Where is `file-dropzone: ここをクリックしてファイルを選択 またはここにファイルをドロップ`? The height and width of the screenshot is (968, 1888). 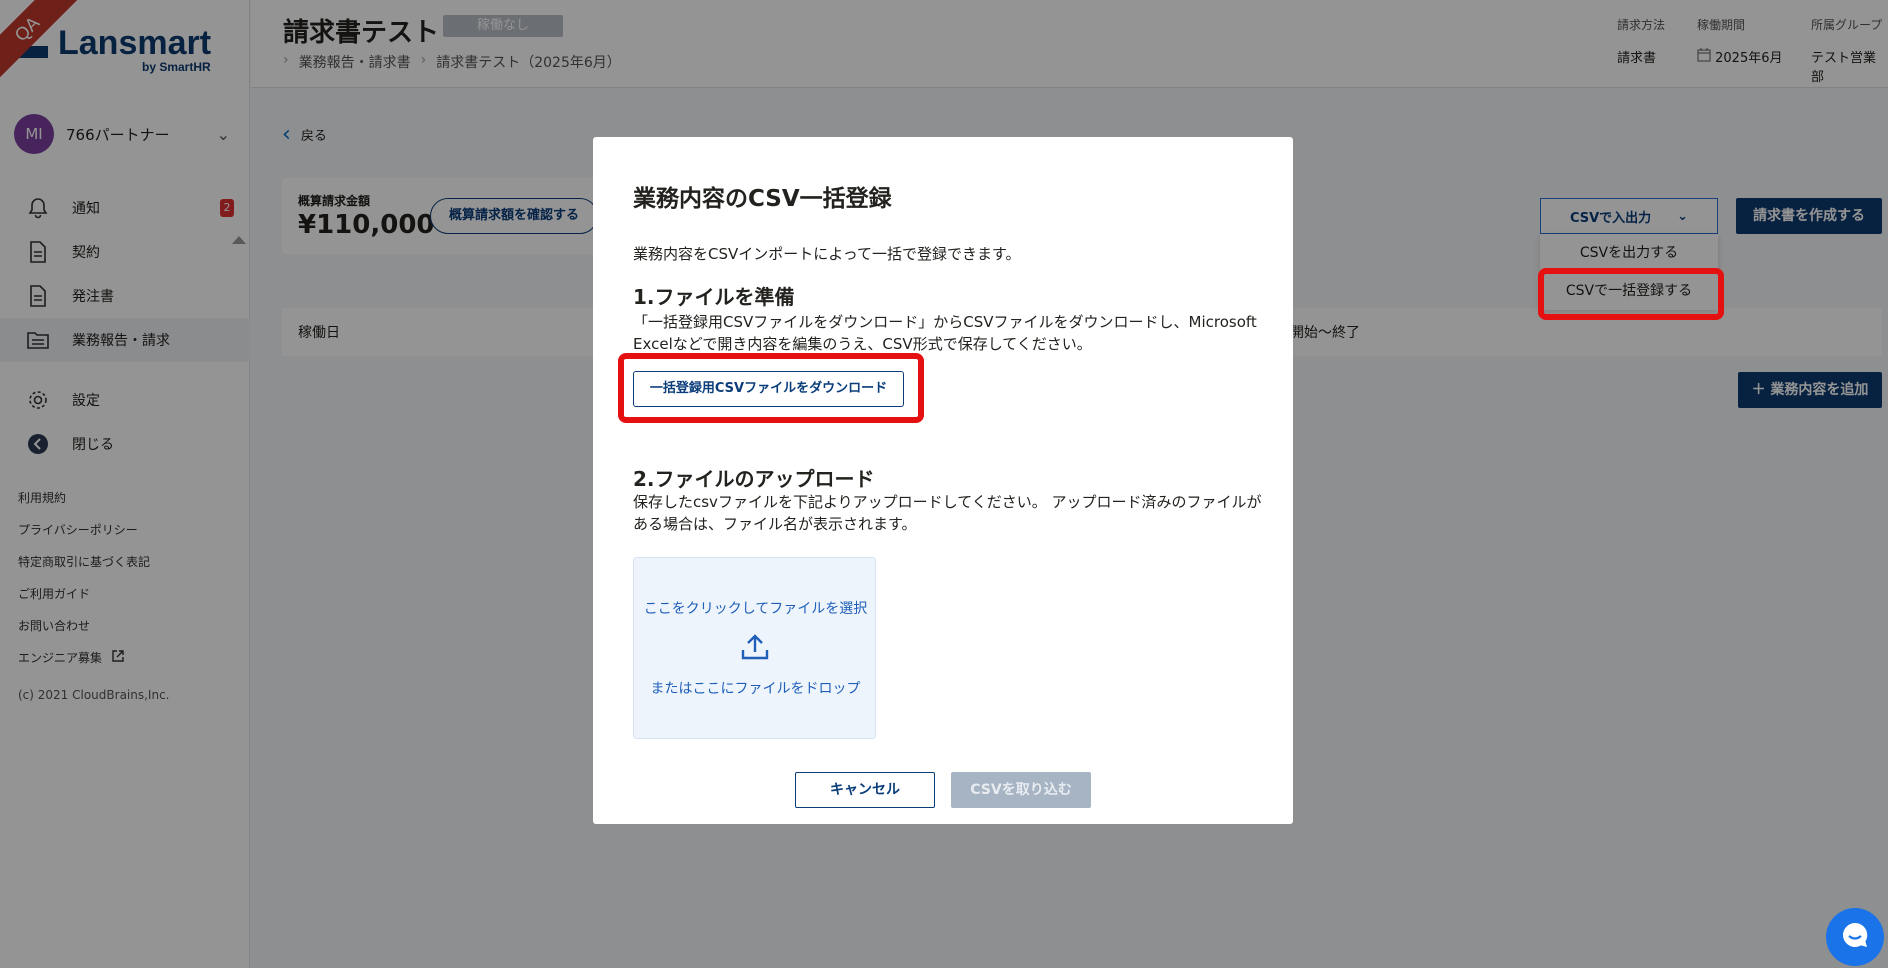 file-dropzone: ここをクリックしてファイルを選択 またはここにファイルをドロップ is located at coordinates (754, 648).